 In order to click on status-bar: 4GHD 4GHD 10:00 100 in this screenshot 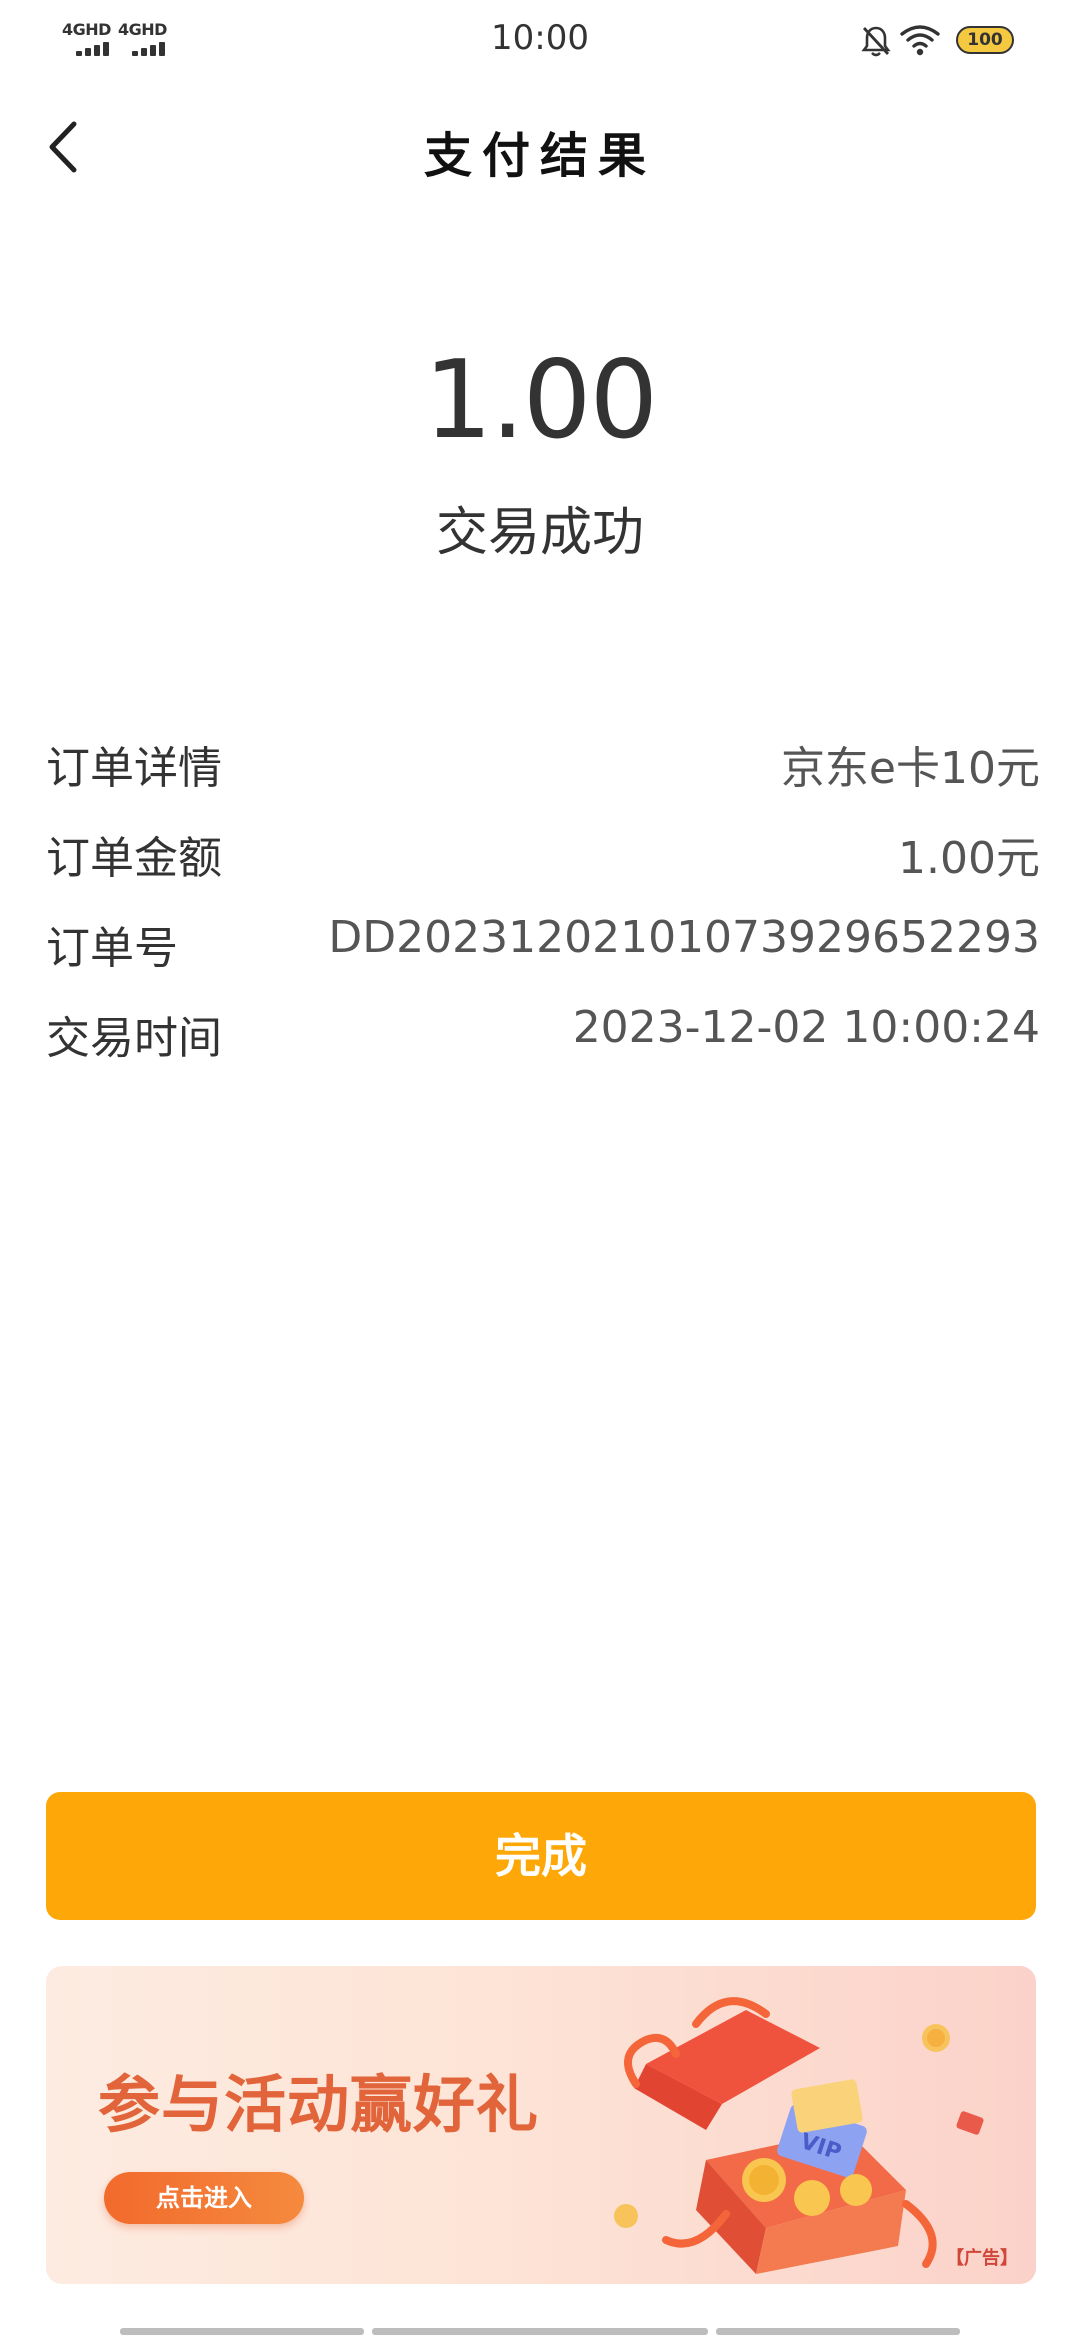, I will do `click(540, 40)`.